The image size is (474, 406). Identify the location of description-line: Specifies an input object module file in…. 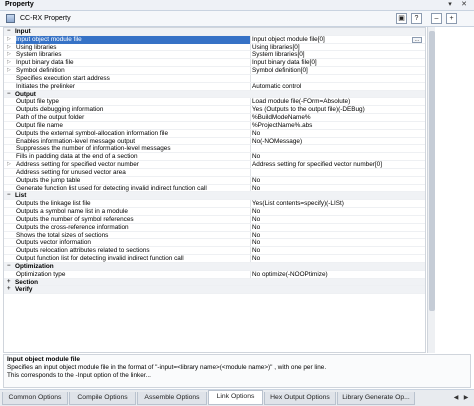
(167, 367).